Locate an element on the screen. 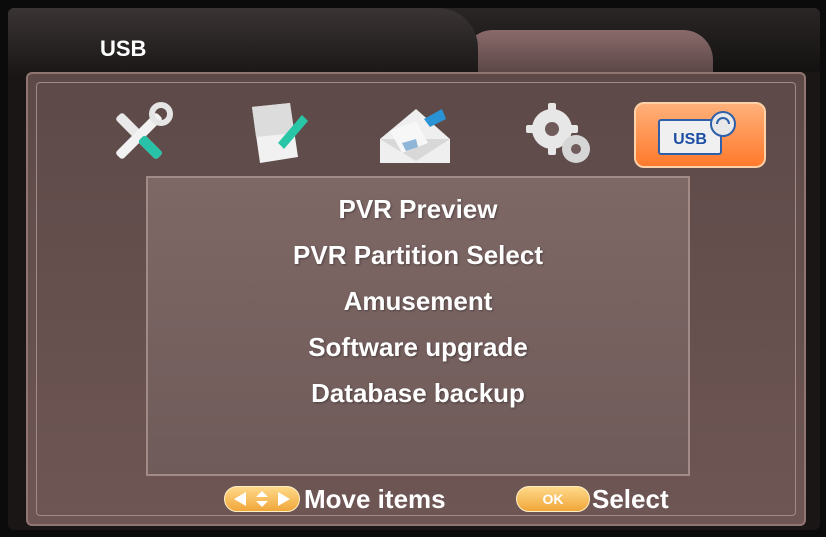  settings-gears-icon is located at coordinates (559, 134).